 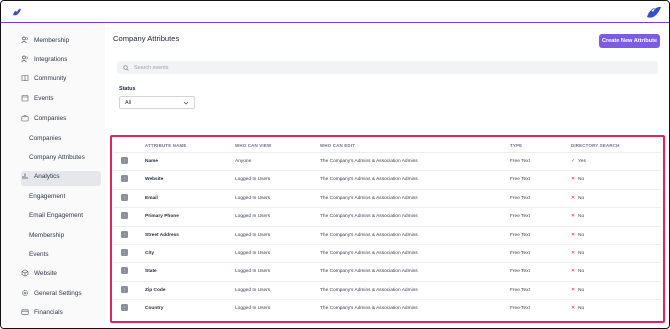 What do you see at coordinates (629, 41) in the screenshot?
I see `create-new-attribute-button: Create New Attribute` at bounding box center [629, 41].